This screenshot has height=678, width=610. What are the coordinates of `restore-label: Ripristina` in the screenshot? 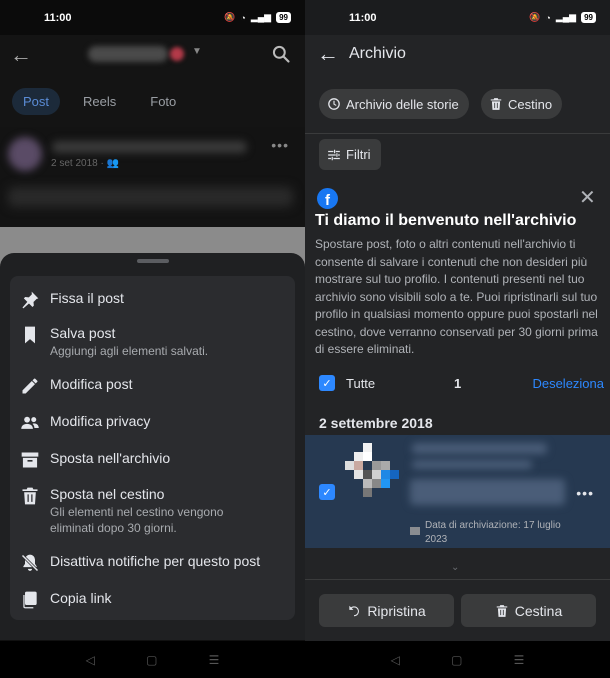 It's located at (396, 610).